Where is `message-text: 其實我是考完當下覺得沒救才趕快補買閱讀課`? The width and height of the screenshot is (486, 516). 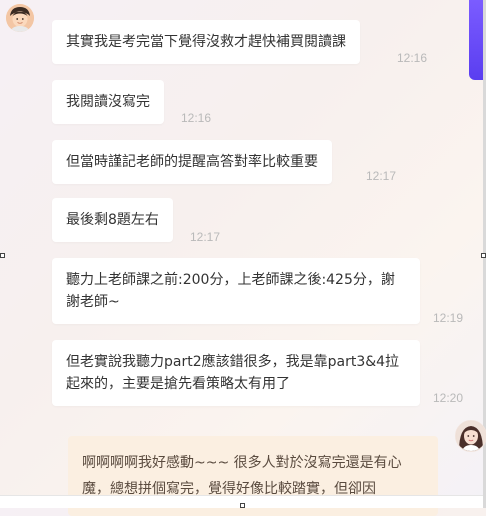 message-text: 其實我是考完當下覺得沒救才趕快補買閱讀課 is located at coordinates (206, 42).